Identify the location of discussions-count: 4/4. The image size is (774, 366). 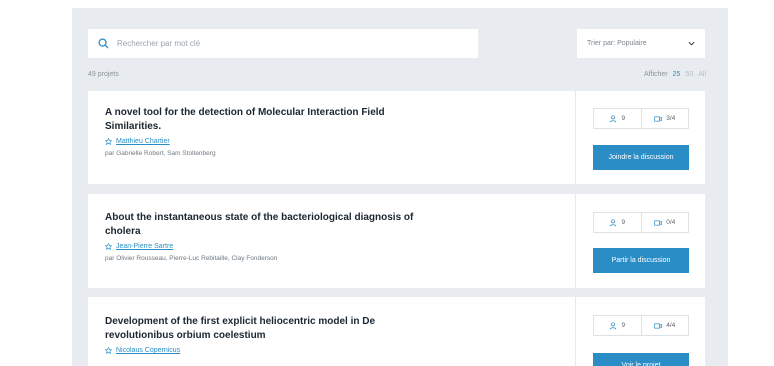
(671, 325).